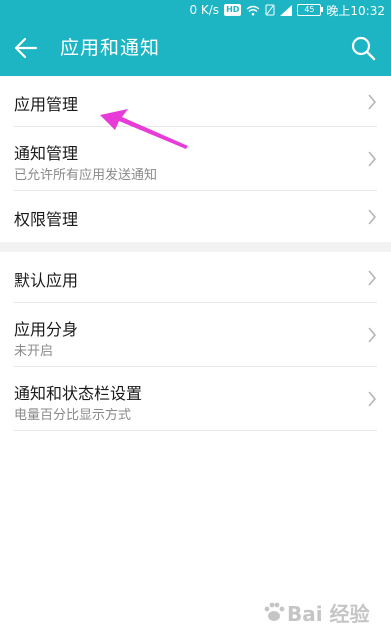 The height and width of the screenshot is (638, 391). What do you see at coordinates (46, 104) in the screenshot?
I see `list-item-title: 应用管理` at bounding box center [46, 104].